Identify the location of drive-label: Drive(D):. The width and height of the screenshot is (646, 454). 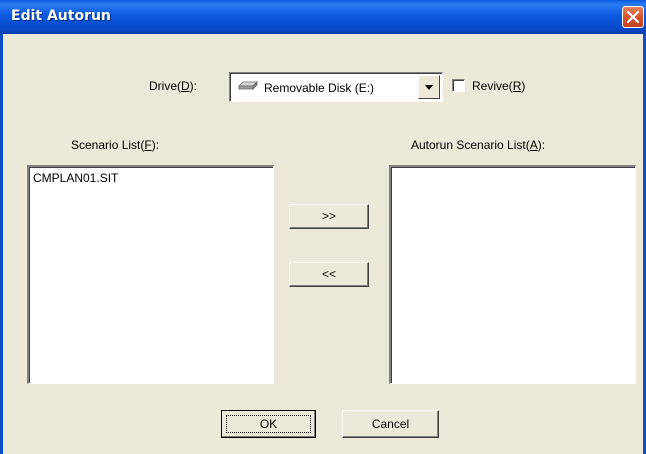
(173, 86).